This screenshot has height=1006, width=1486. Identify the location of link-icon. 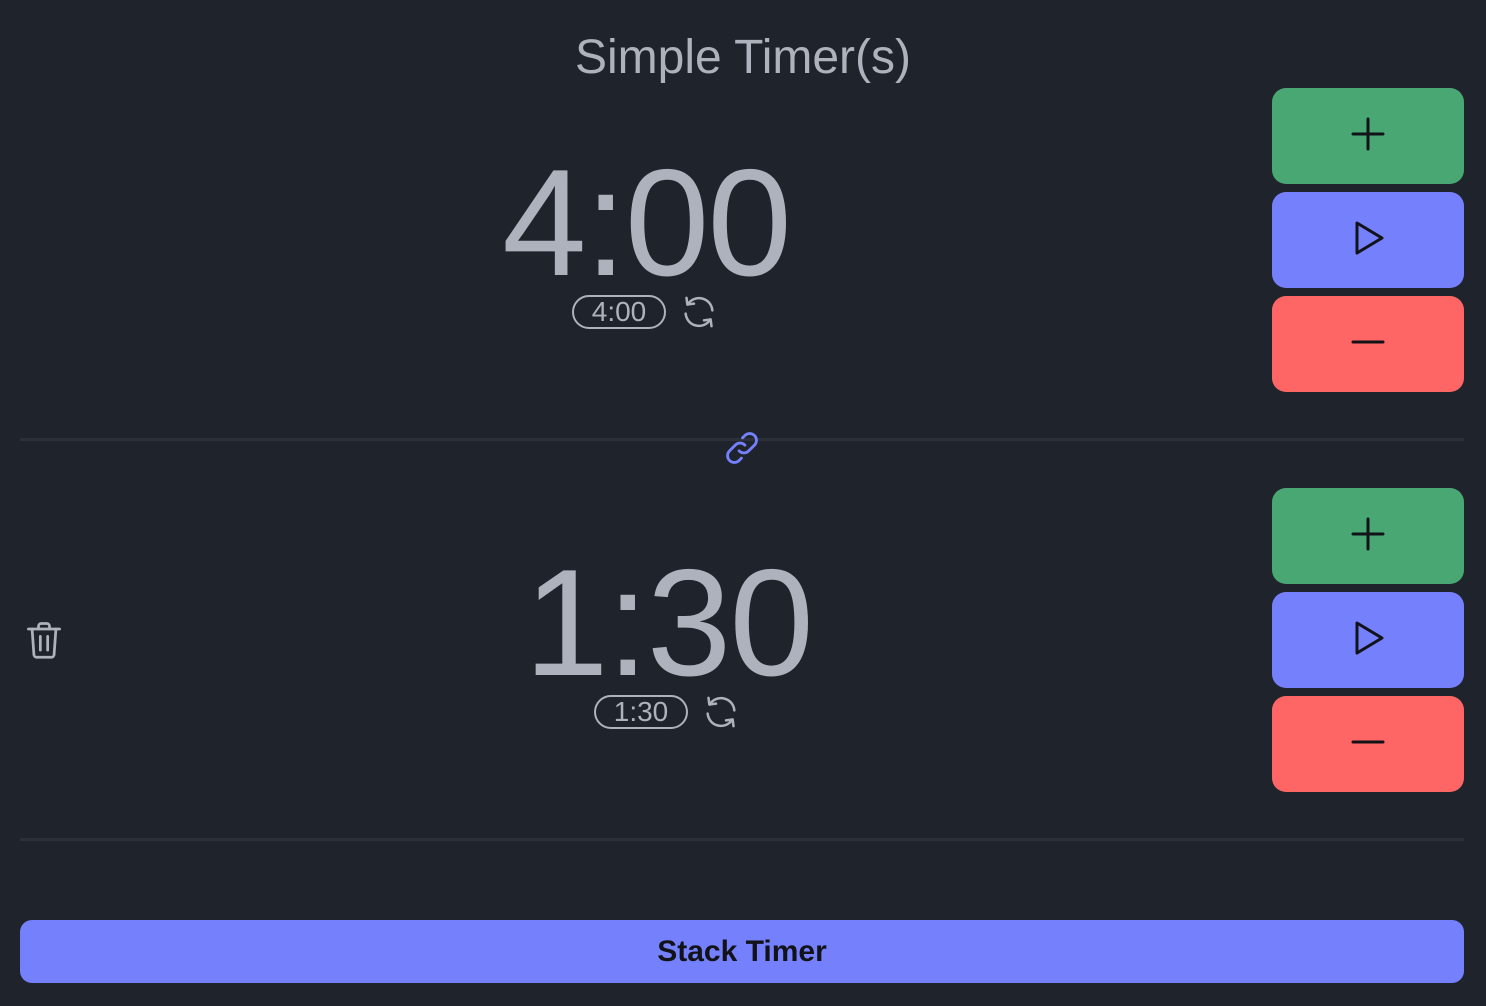
(742, 448).